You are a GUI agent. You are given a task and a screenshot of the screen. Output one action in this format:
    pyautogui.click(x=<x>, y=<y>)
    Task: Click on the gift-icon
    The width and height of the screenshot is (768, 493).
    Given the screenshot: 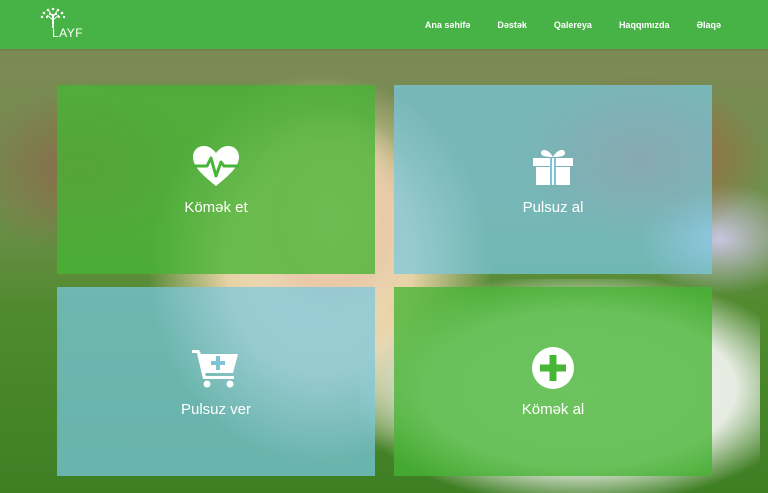 What is the action you would take?
    pyautogui.click(x=553, y=166)
    